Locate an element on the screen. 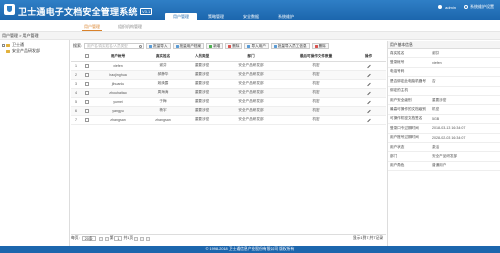  detail-row: 真实姓名 谢芬 is located at coordinates (444, 54).